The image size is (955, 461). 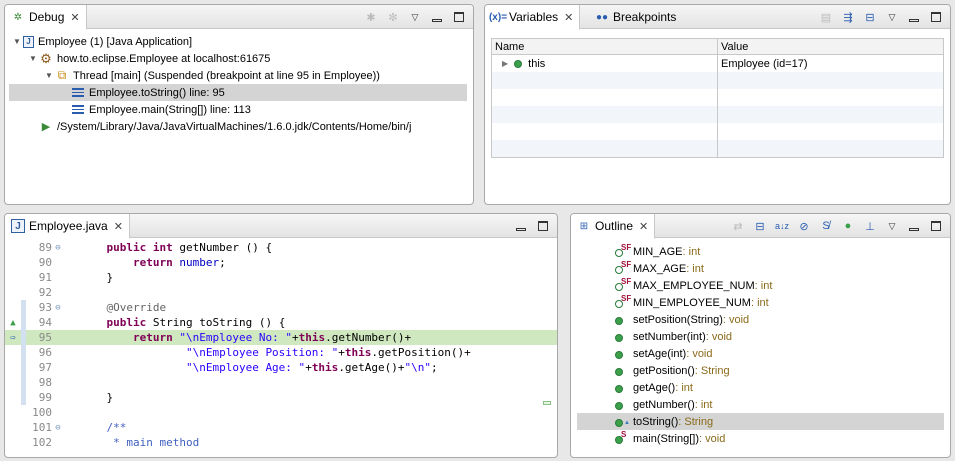 I want to click on override-marker-icon: ▲, so click(x=13, y=322).